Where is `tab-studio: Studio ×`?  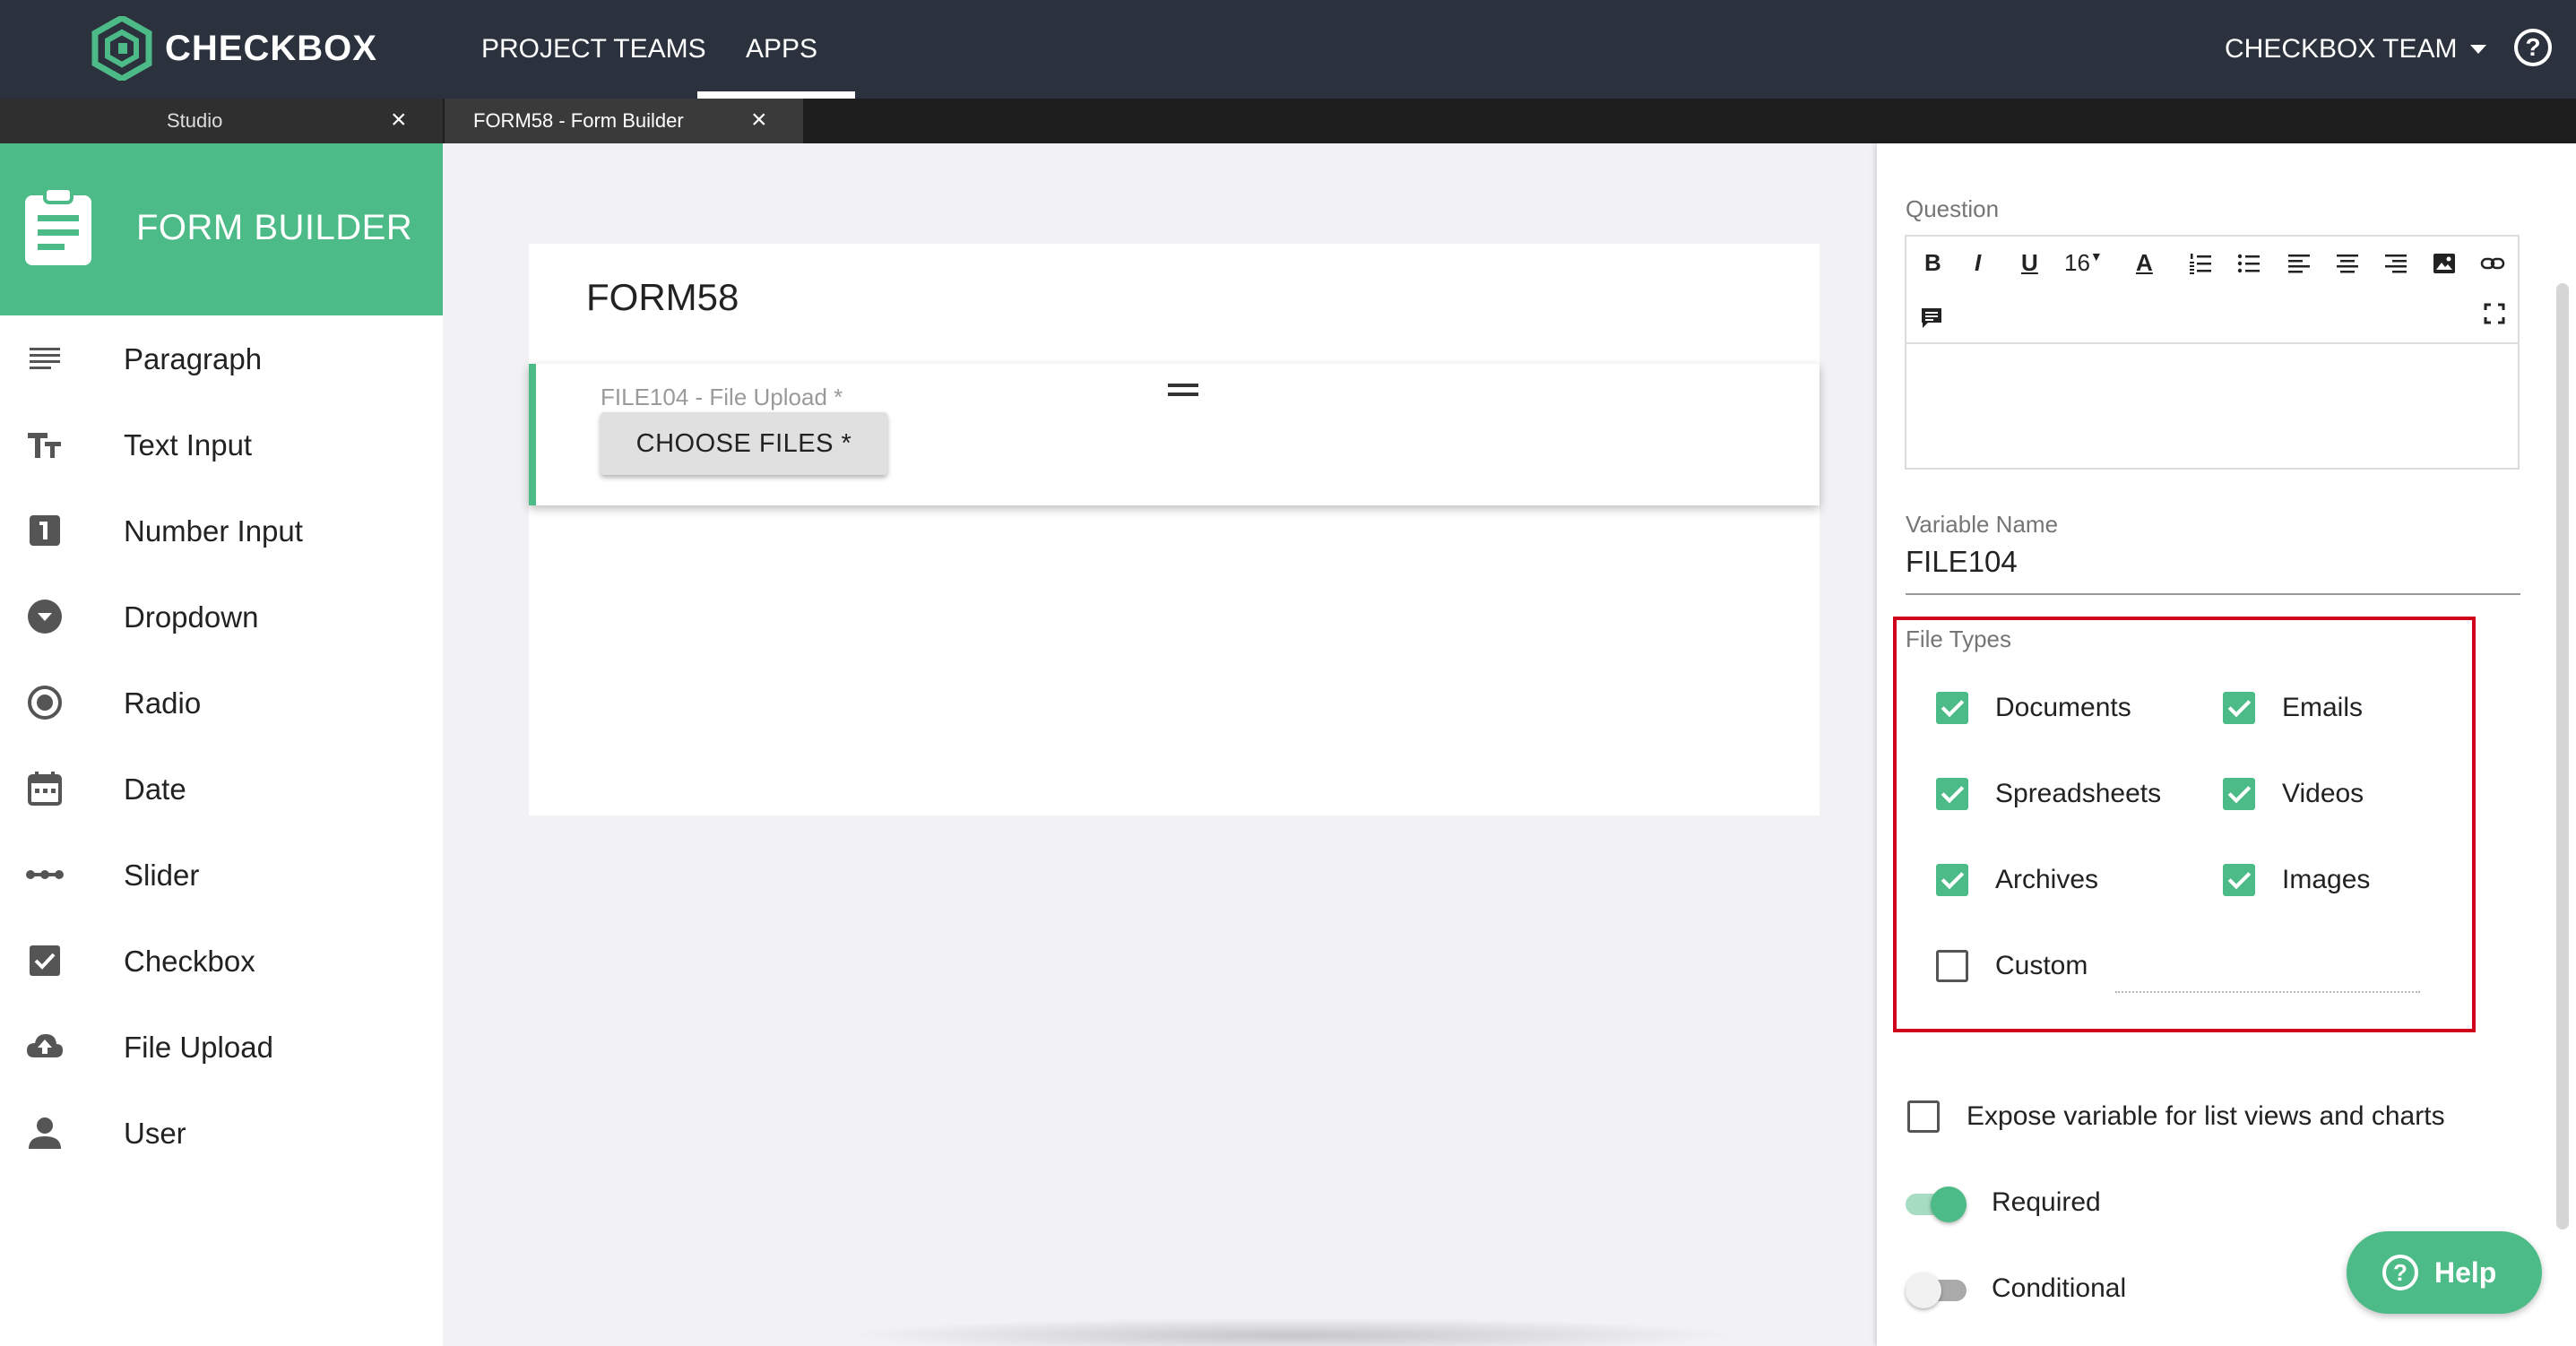
tab-studio: Studio × is located at coordinates (221, 121).